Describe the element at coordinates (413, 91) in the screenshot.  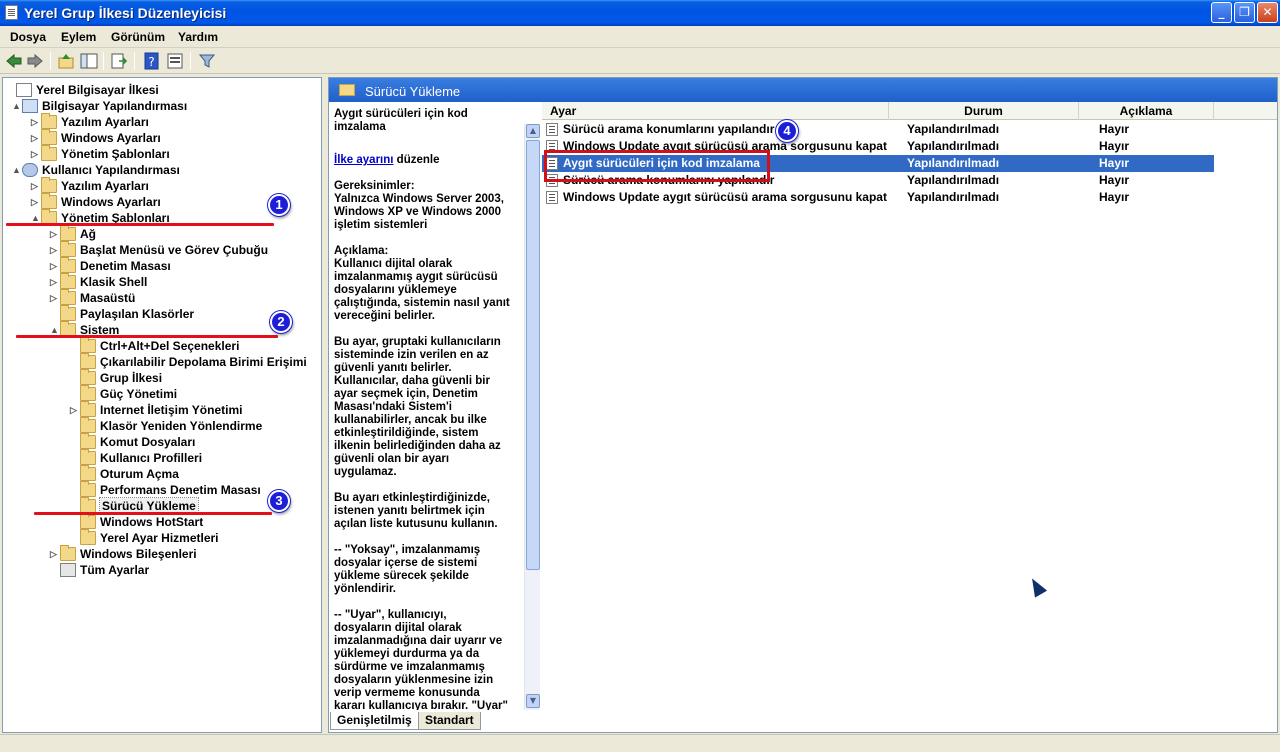
I see `details-header-title: Sürücü Yükleme` at that location.